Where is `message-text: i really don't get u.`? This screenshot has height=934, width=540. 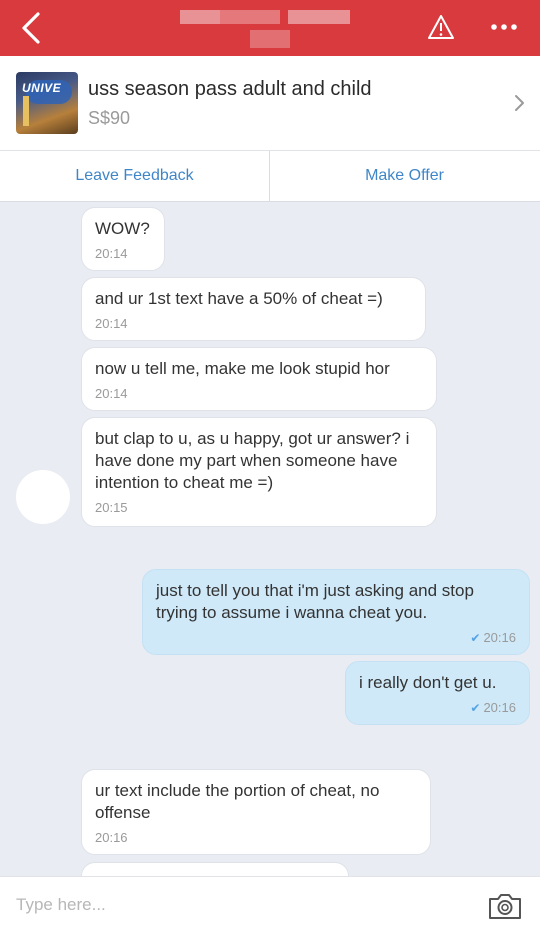
message-text: i really don't get u. is located at coordinates (428, 682).